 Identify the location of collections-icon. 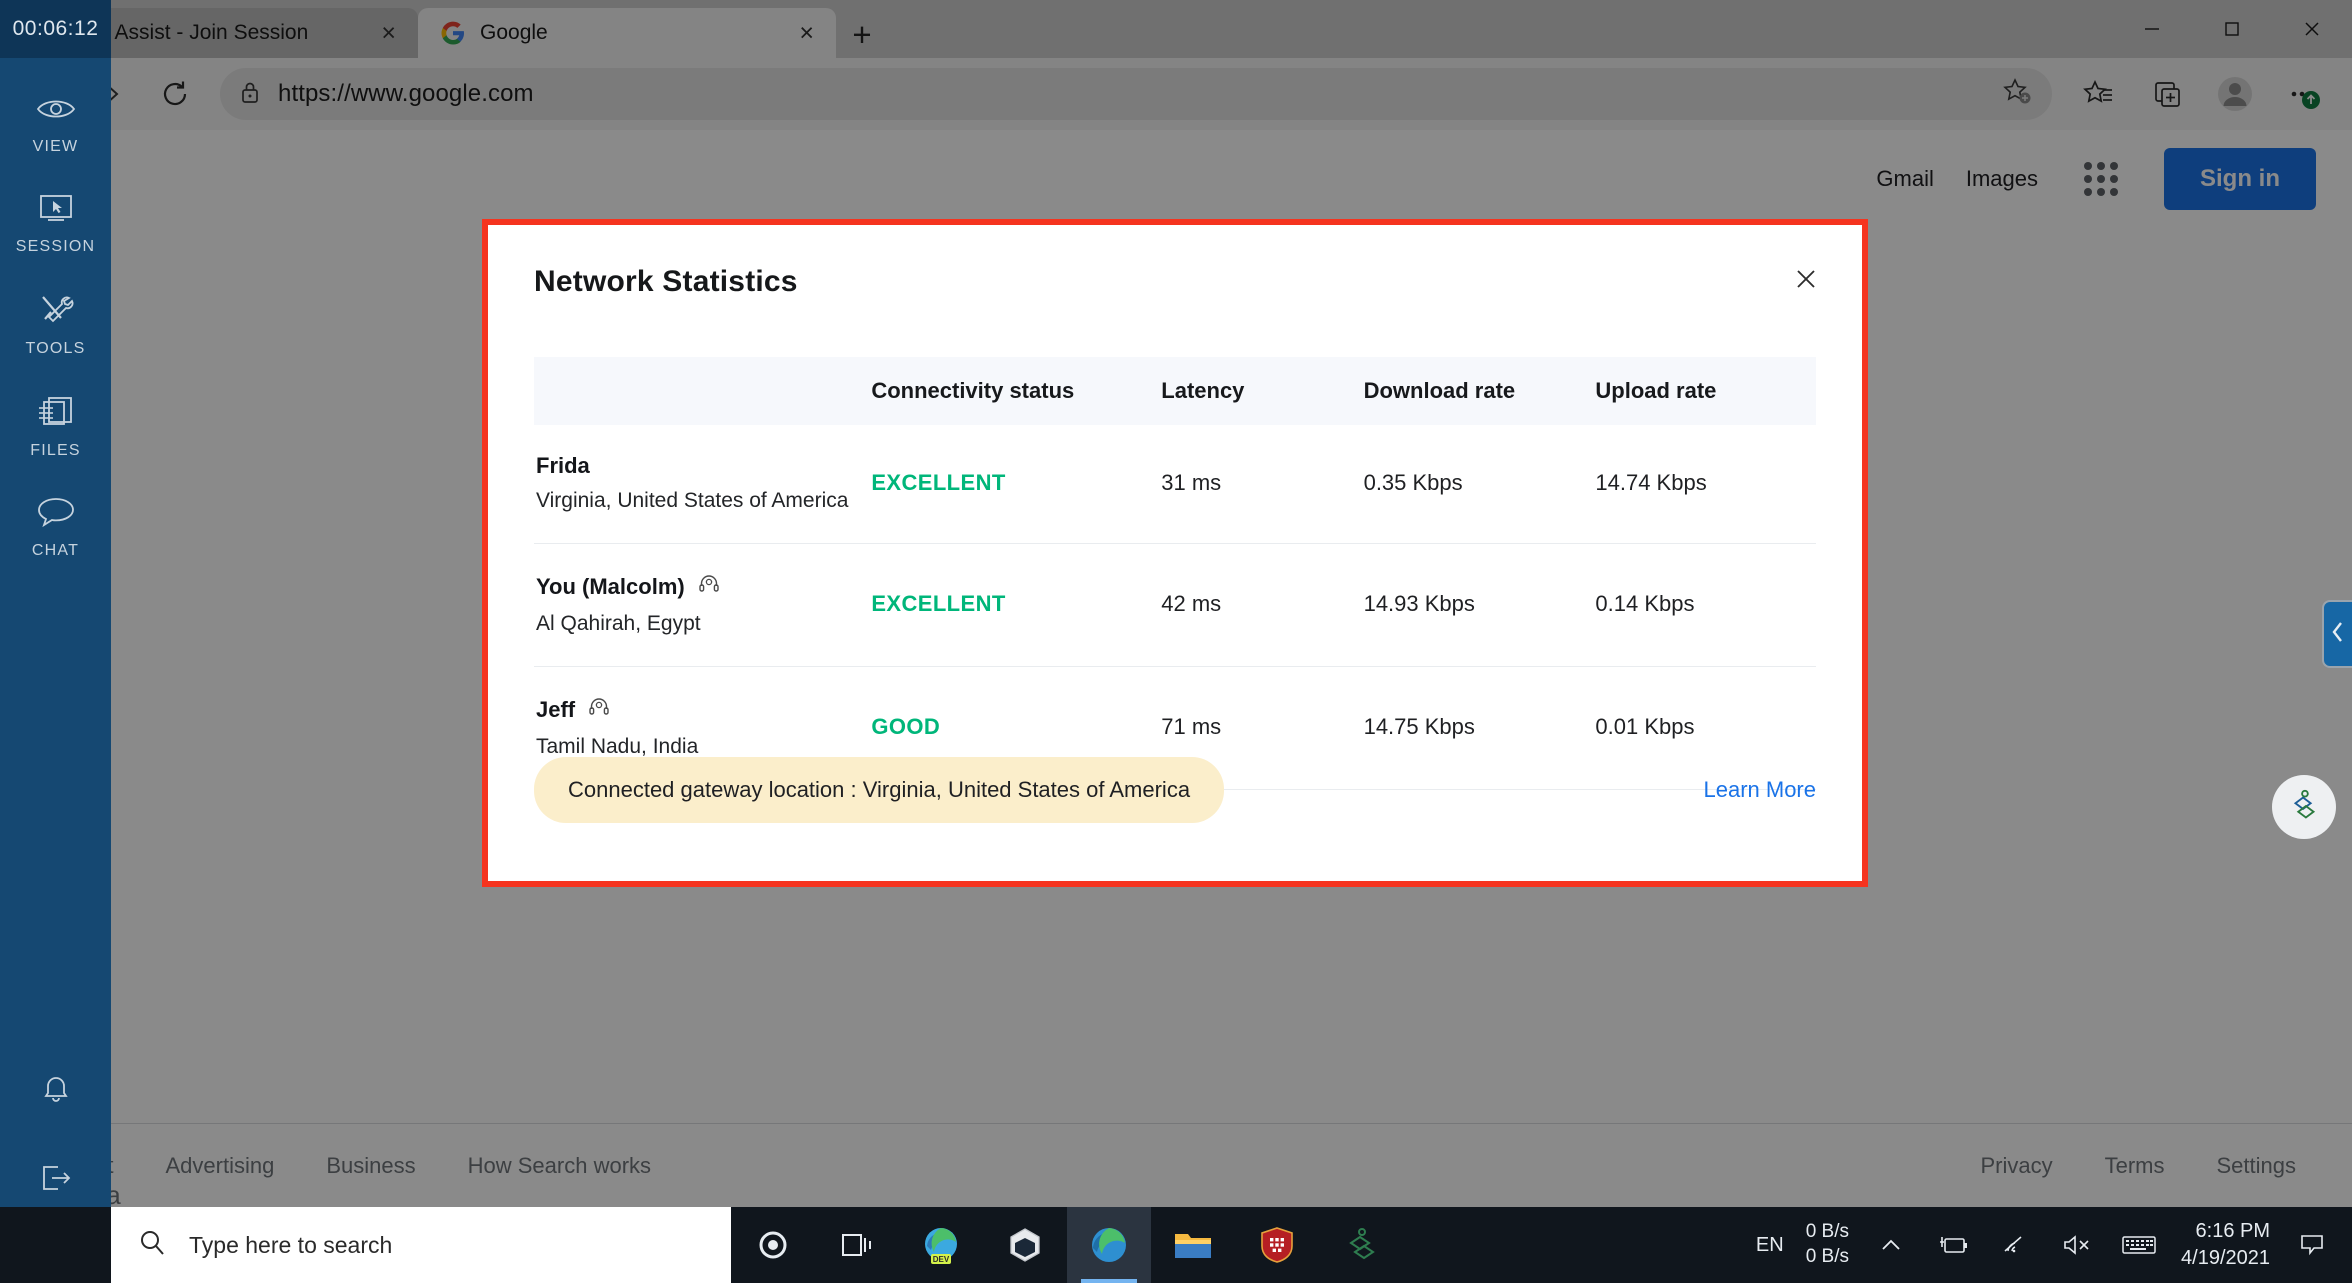
(2167, 94).